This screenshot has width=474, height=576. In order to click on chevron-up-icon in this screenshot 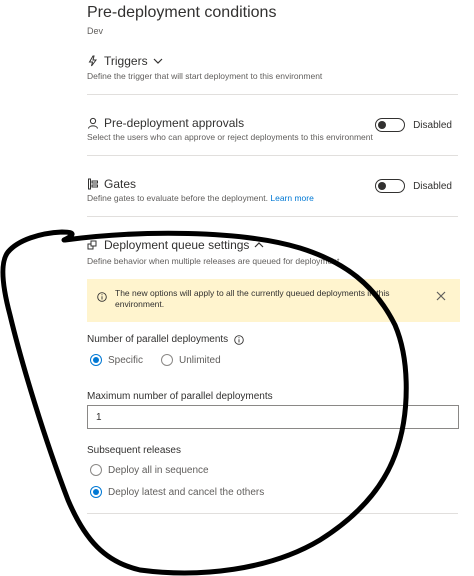, I will do `click(259, 245)`.